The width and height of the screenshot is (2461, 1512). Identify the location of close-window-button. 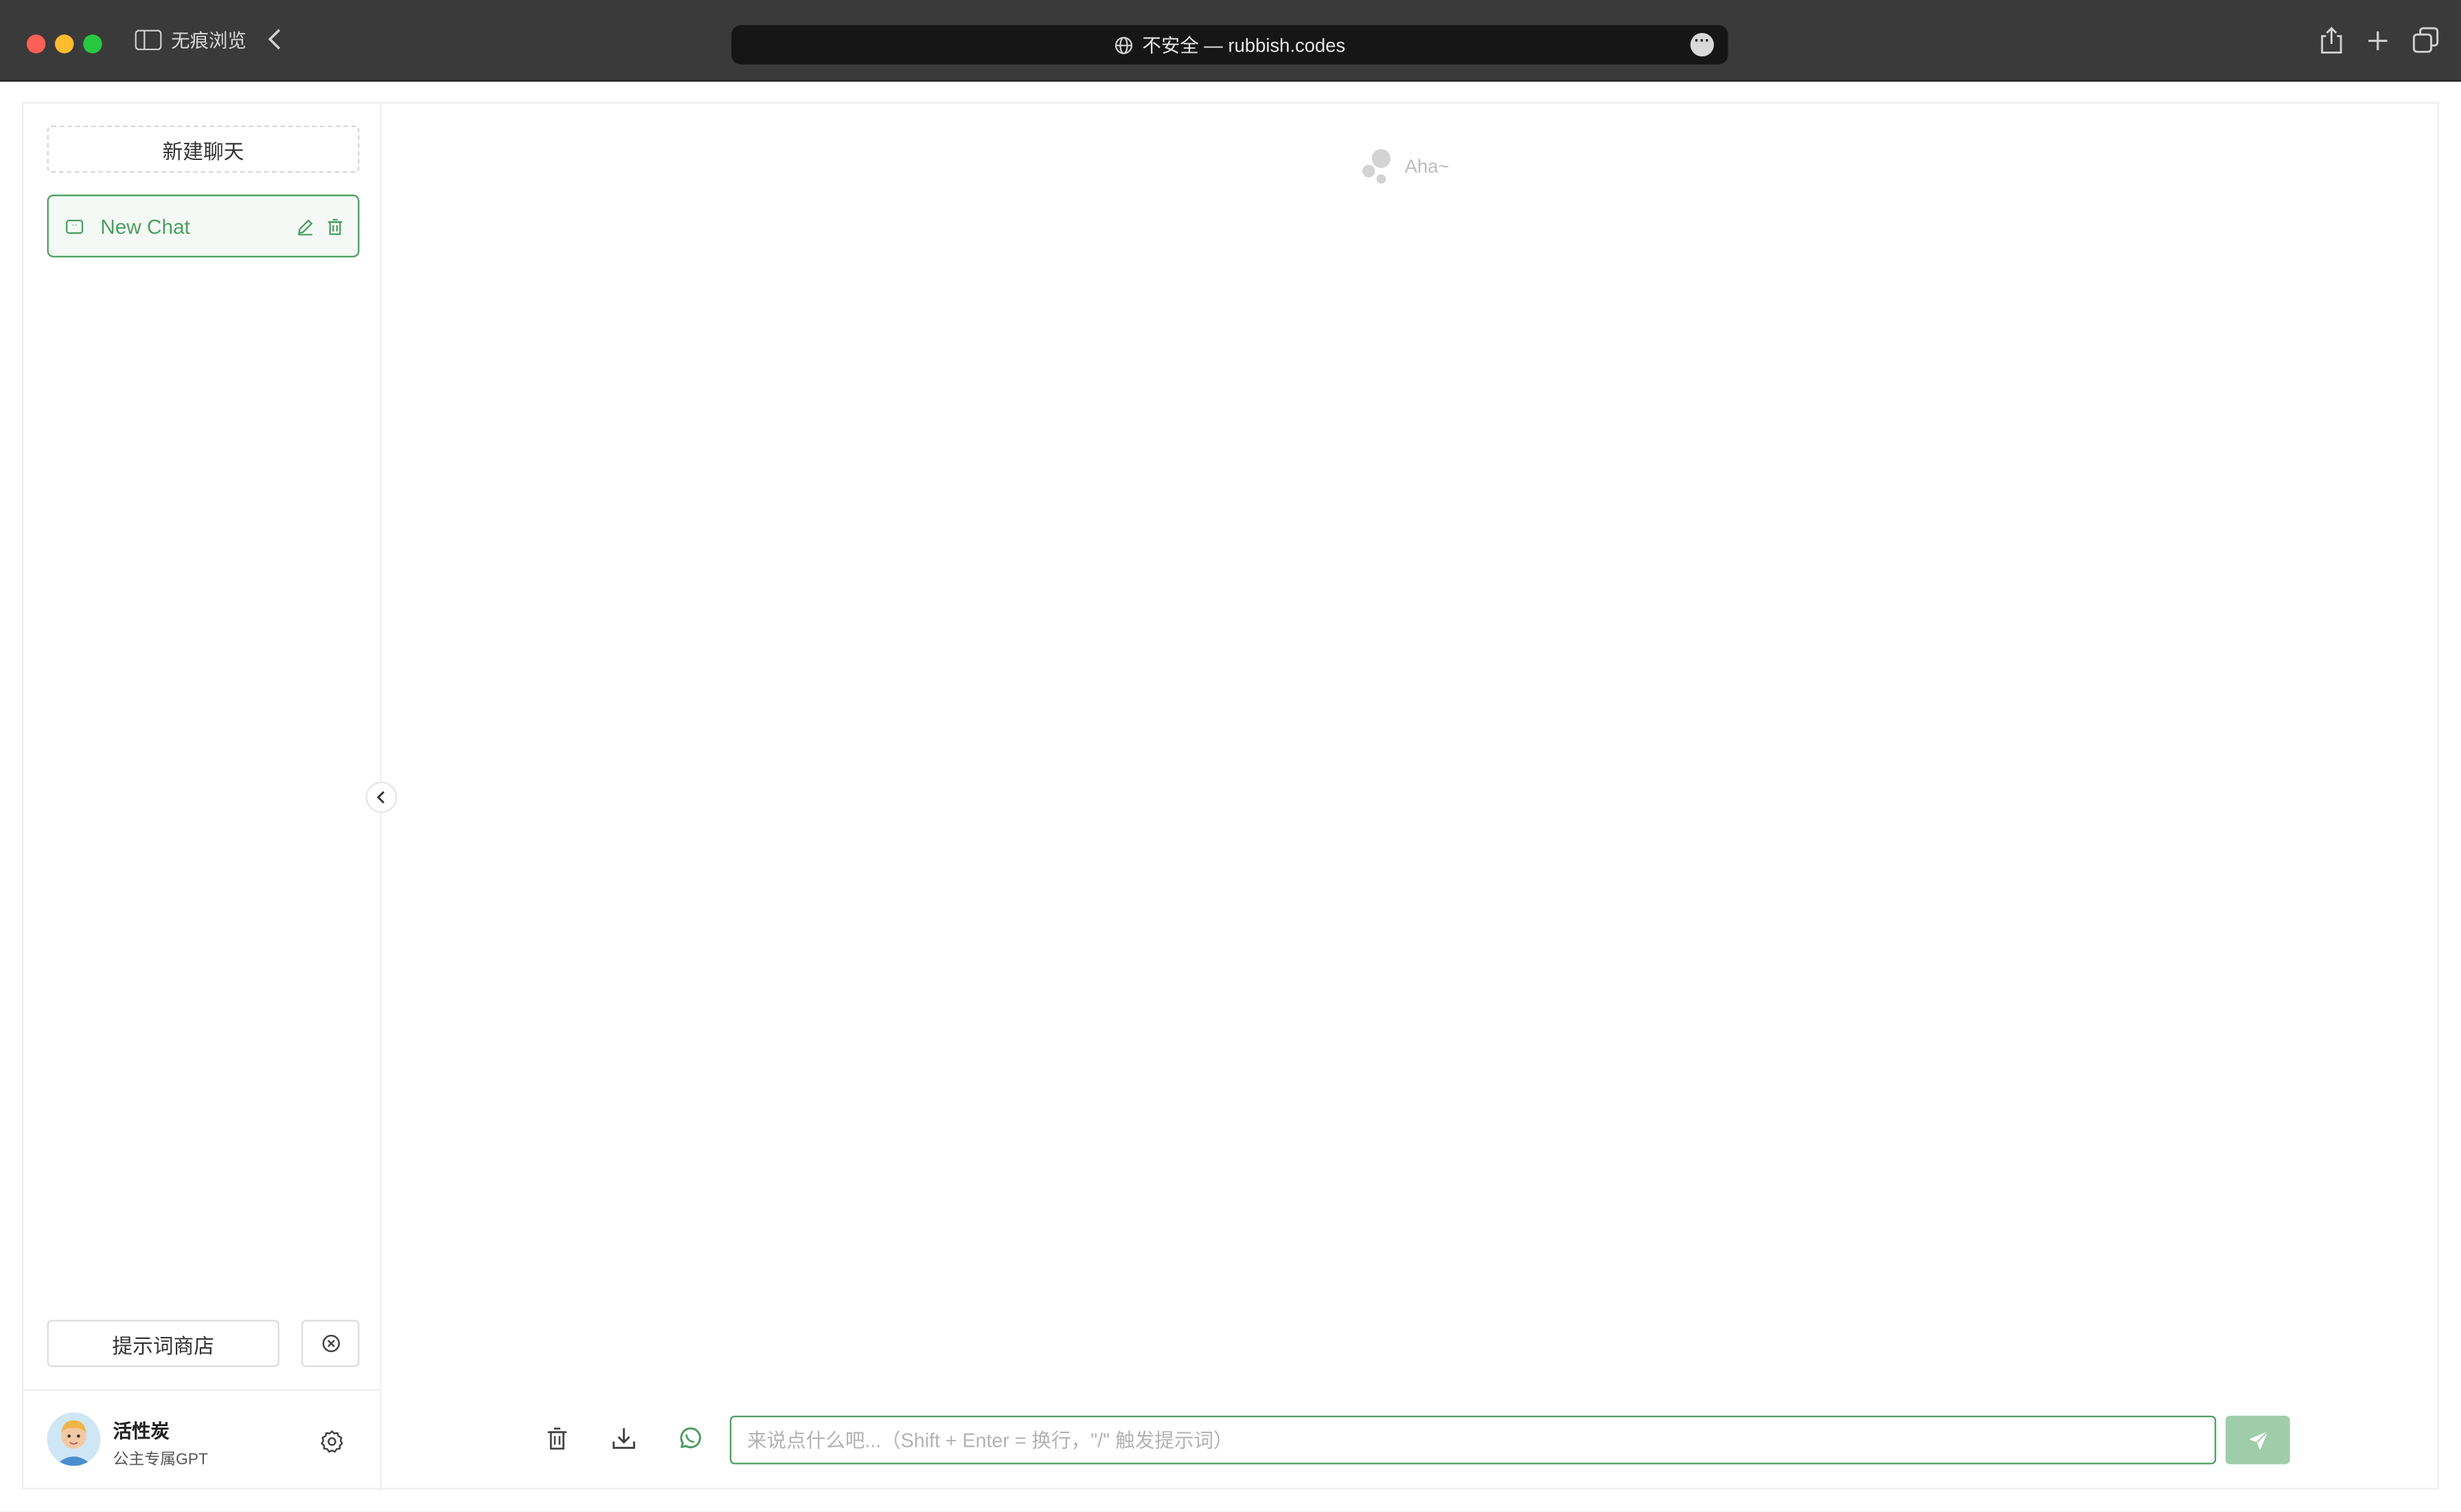
(36, 44).